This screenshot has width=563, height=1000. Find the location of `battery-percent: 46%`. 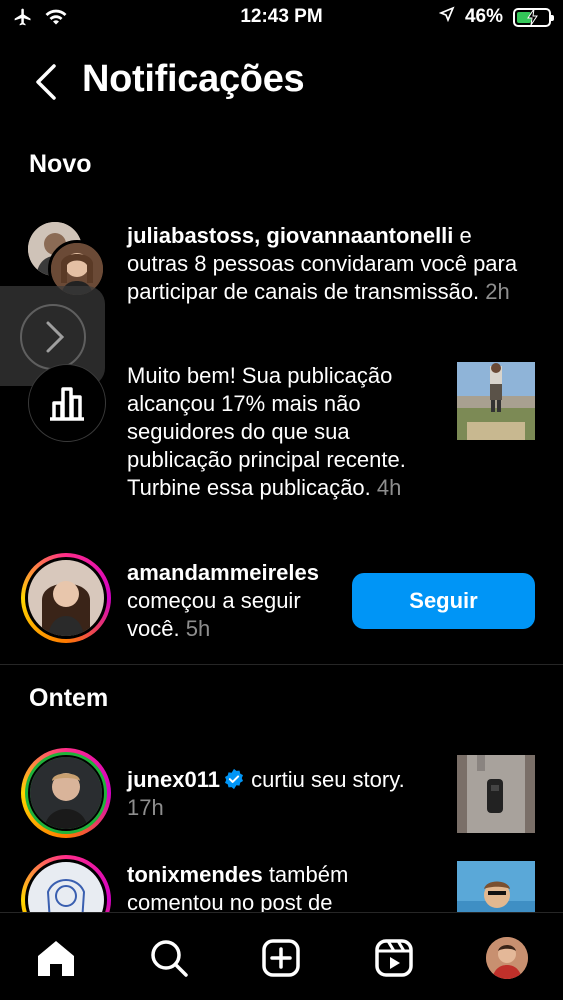

battery-percent: 46% is located at coordinates (483, 16).